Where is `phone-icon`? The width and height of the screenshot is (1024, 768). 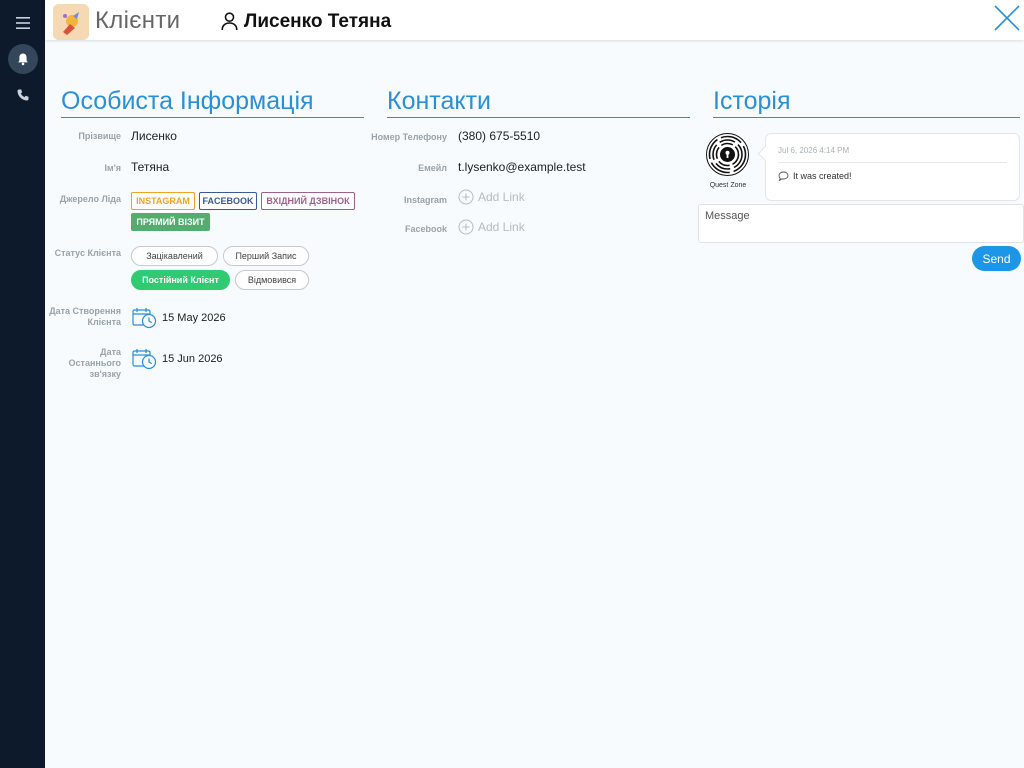
phone-icon is located at coordinates (23, 95).